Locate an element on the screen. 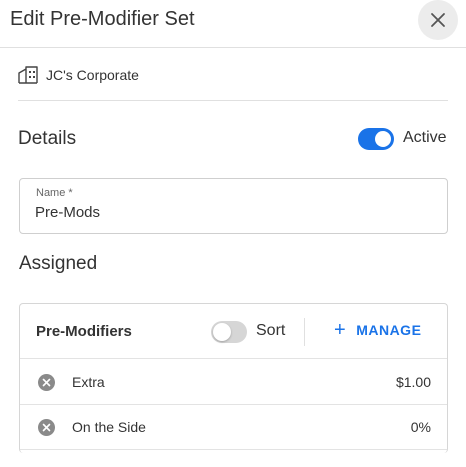  list-item: Extra $1.00 is located at coordinates (233, 382).